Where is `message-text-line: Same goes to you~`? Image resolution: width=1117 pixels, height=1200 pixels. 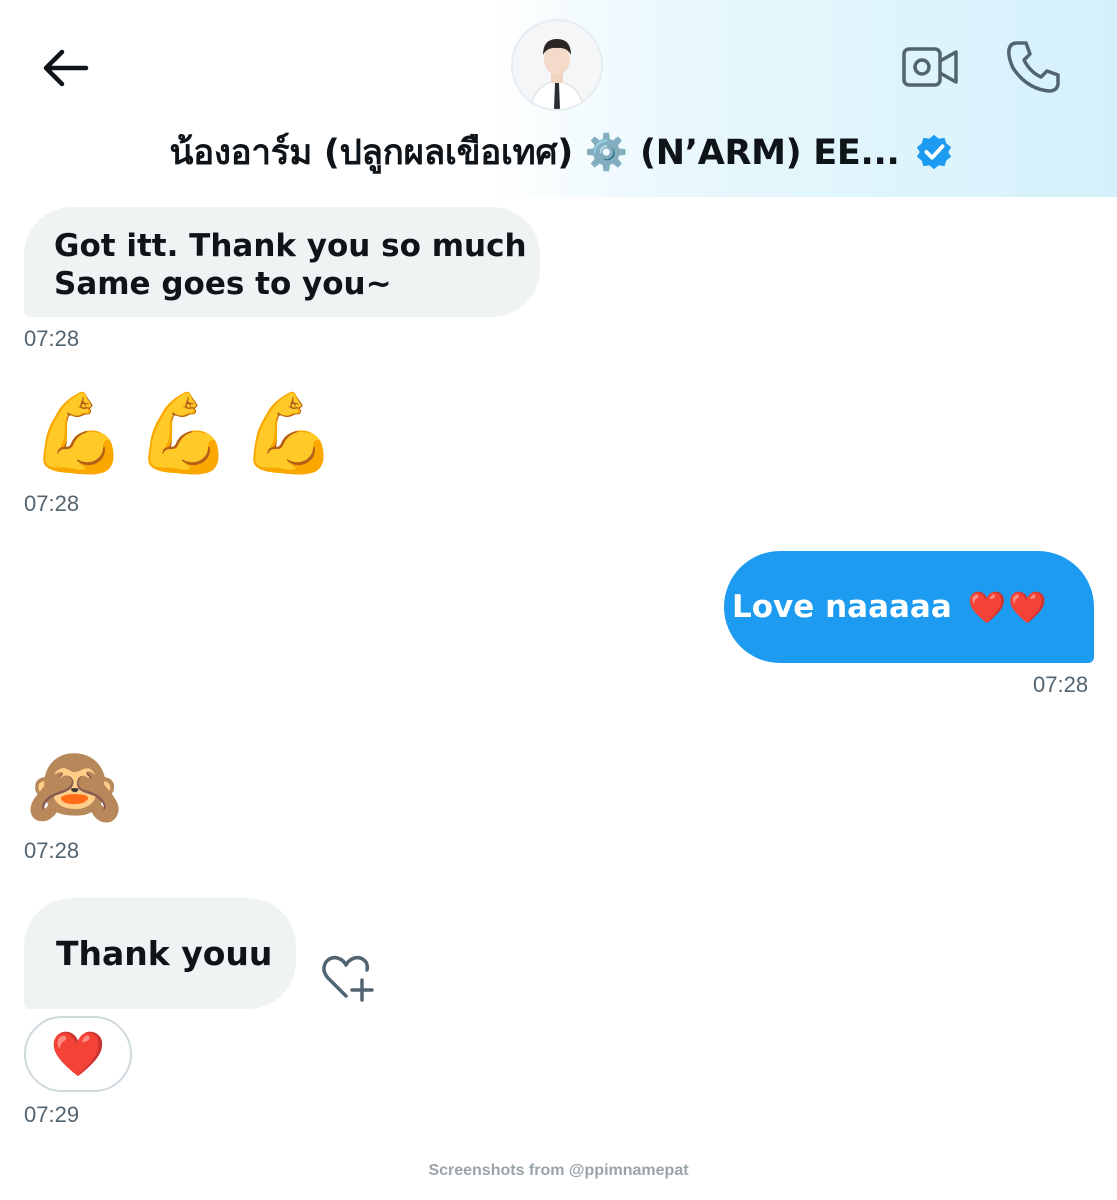 message-text-line: Same goes to you~ is located at coordinates (223, 284).